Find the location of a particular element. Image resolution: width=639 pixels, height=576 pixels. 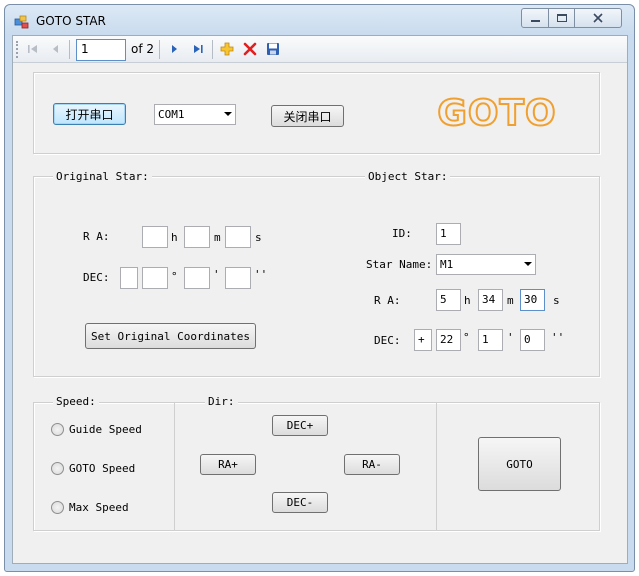

object-ra-seconds-input: 30 is located at coordinates (532, 300).